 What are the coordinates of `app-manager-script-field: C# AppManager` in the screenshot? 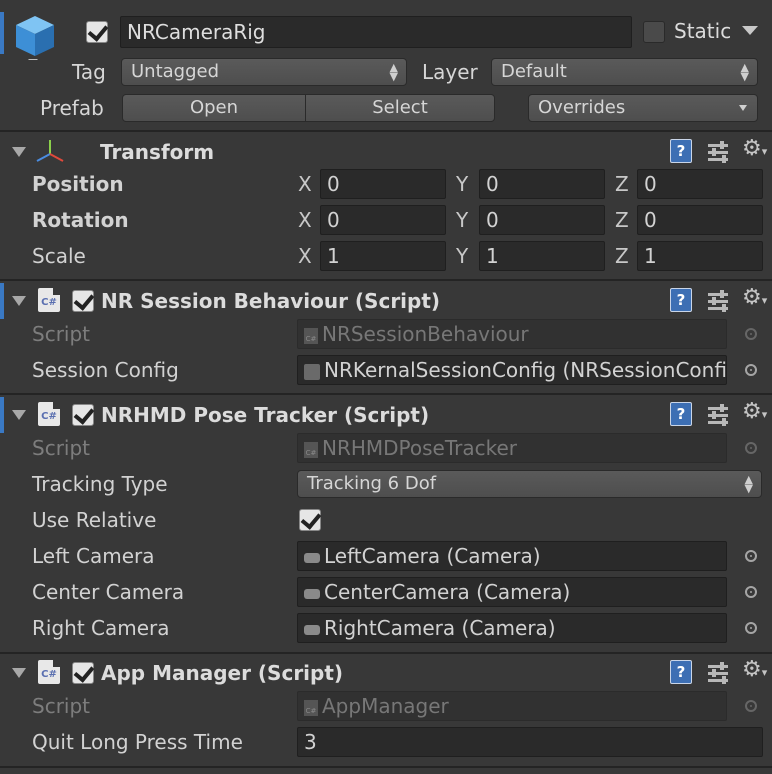 It's located at (512, 706).